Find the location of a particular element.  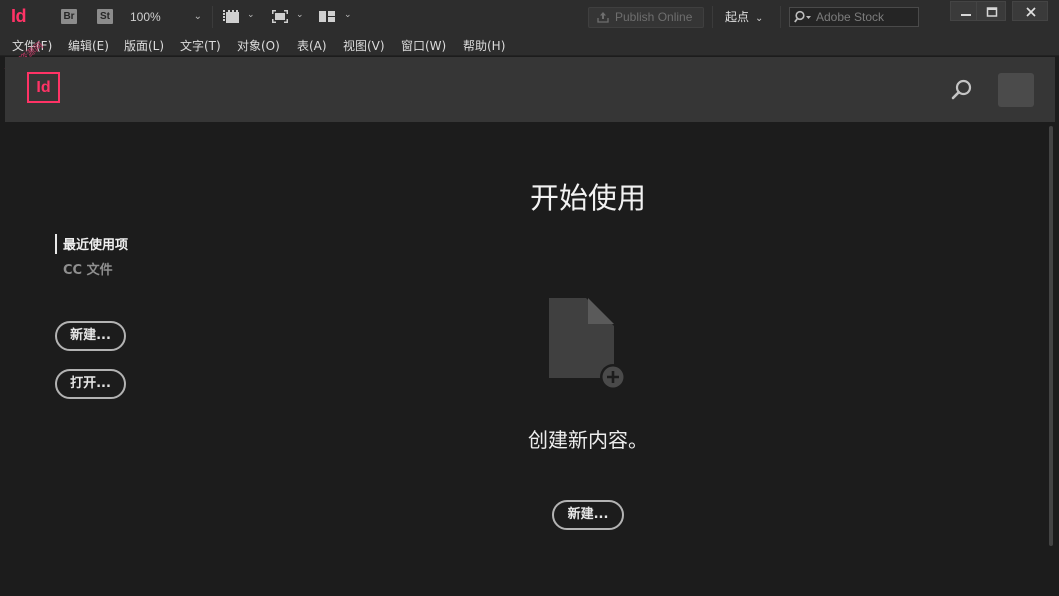

page-title: 开始使用 is located at coordinates (587, 198).